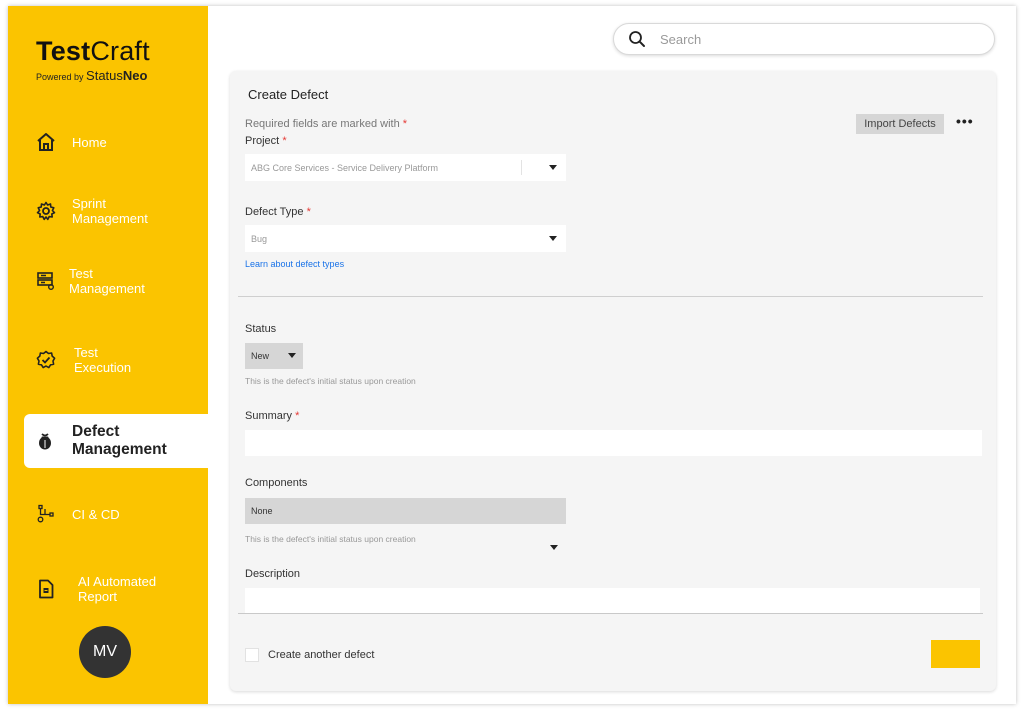 The width and height of the screenshot is (1024, 715). I want to click on sidebar-item-test-execution: Test Execution, so click(116, 360).